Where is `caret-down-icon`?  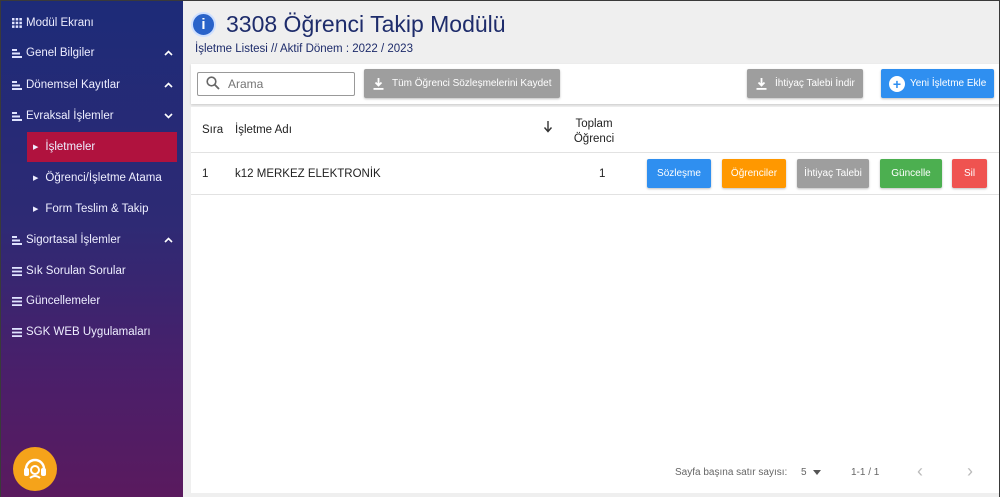
caret-down-icon is located at coordinates (816, 472).